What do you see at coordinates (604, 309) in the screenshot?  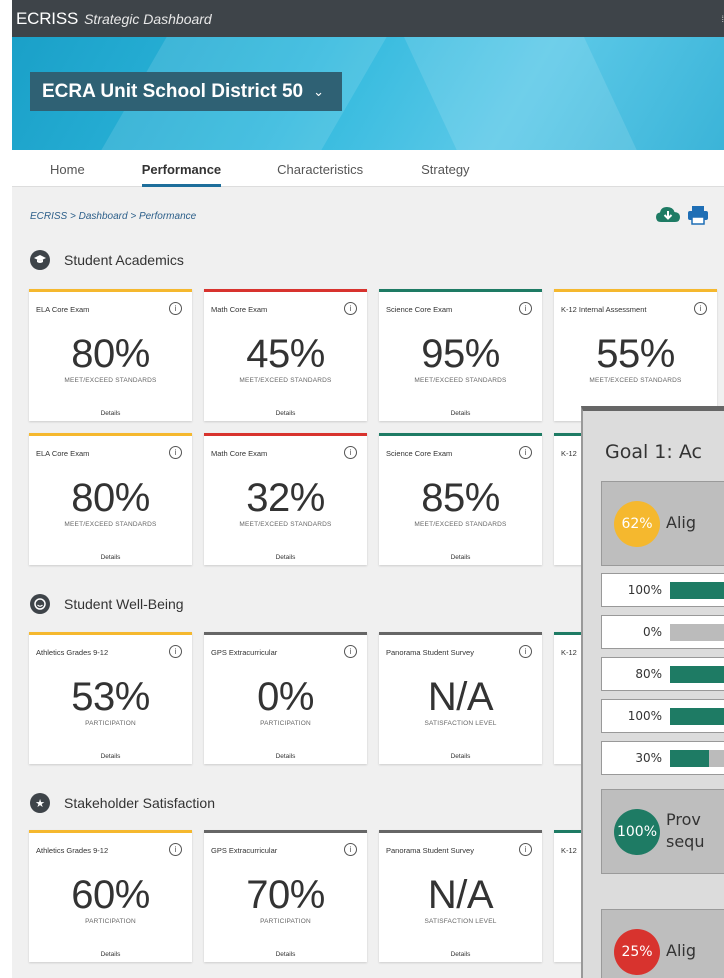 I see `card-title: K-12 Internal Assessment` at bounding box center [604, 309].